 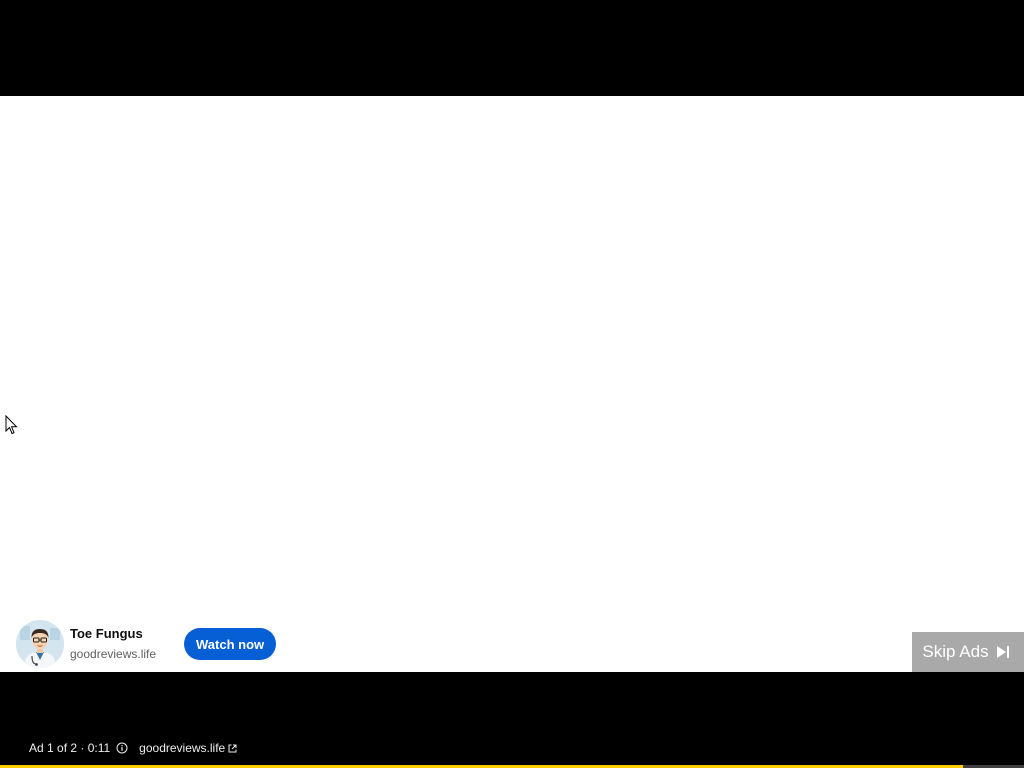 What do you see at coordinates (122, 748) in the screenshot?
I see `info-icon` at bounding box center [122, 748].